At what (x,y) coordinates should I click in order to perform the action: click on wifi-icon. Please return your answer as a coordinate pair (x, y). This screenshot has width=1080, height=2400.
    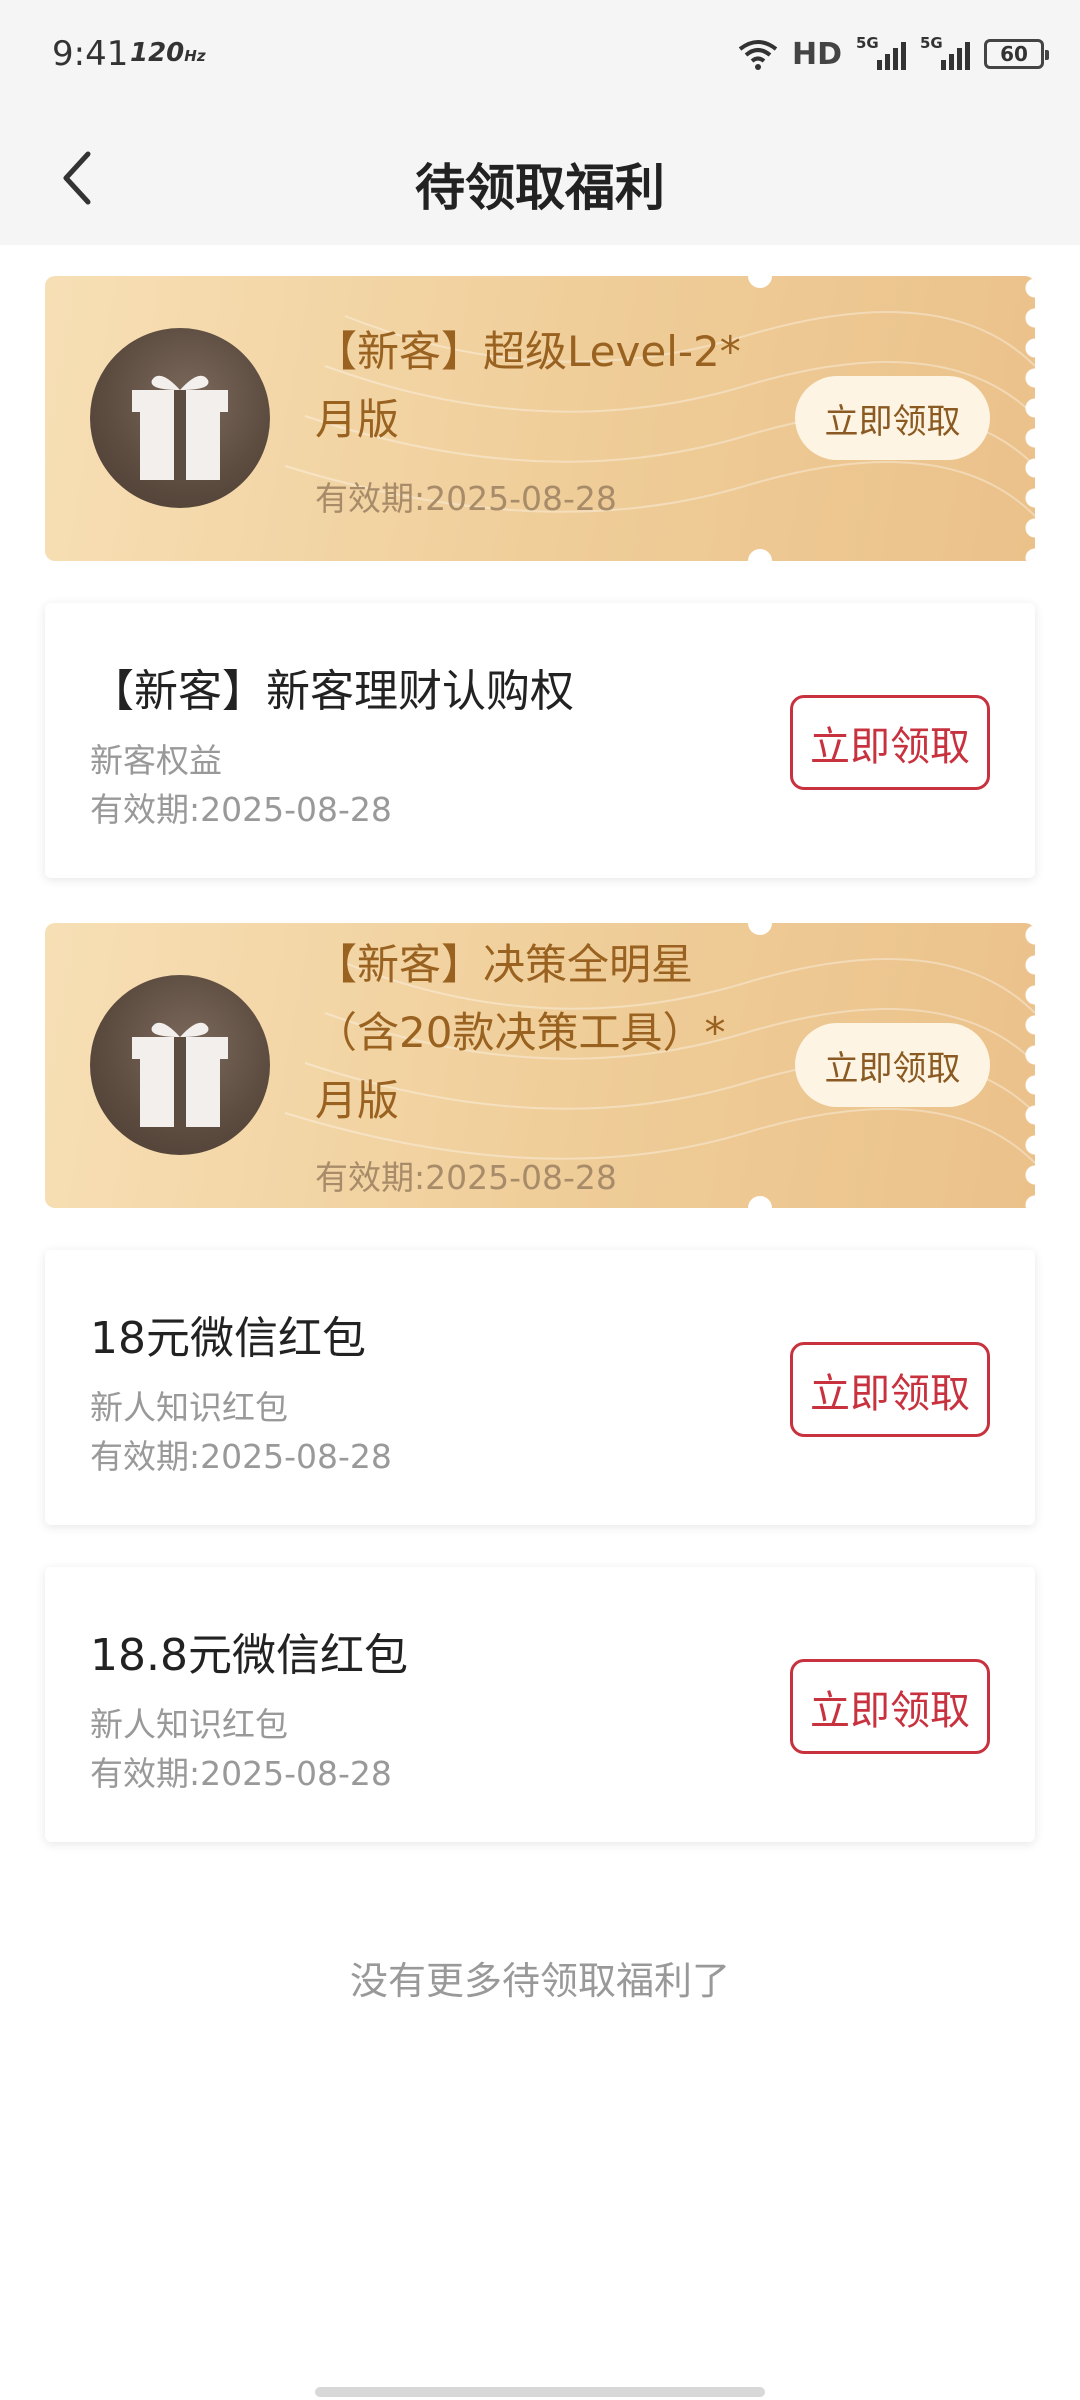
    Looking at the image, I should click on (758, 55).